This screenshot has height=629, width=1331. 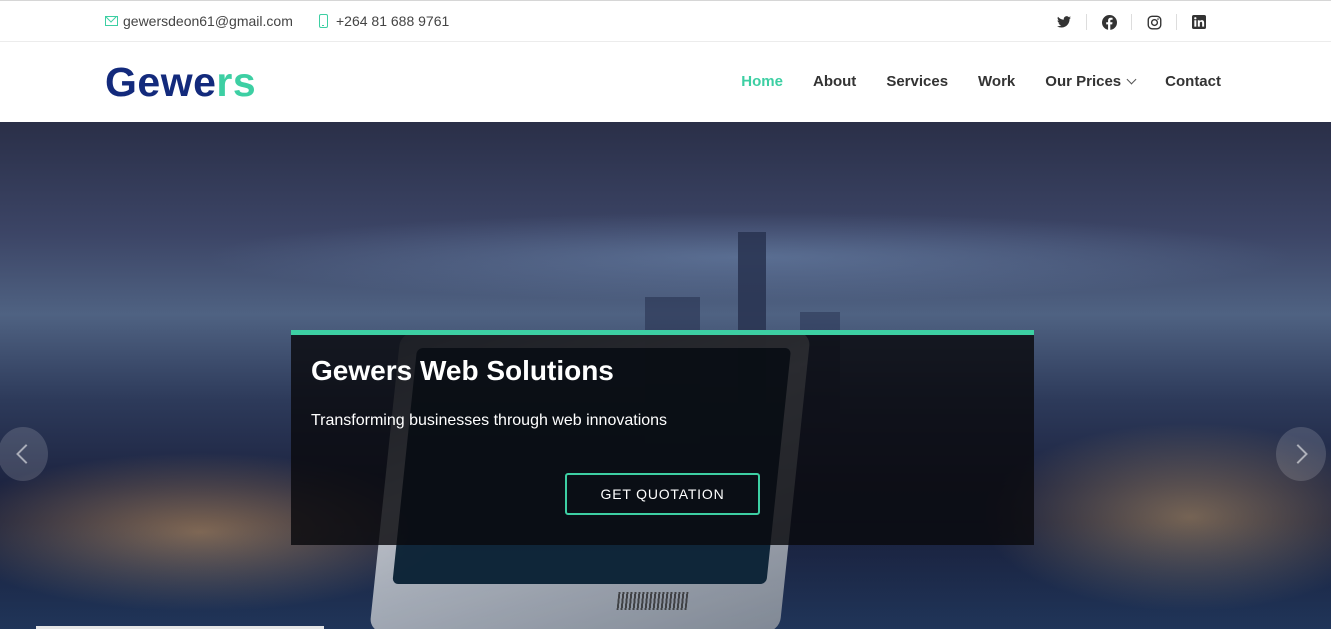 I want to click on email-text: gewersdeon61@gmail.com, so click(x=208, y=21).